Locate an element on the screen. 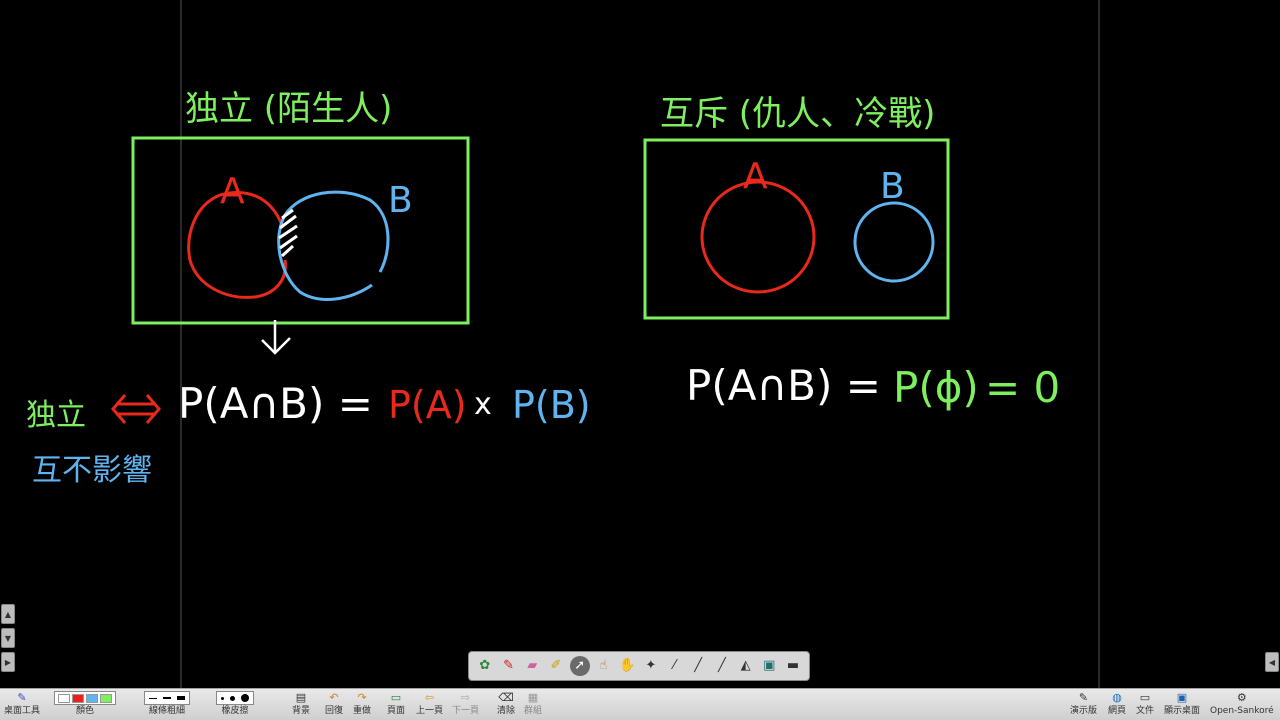  formula-left-pa: P(A) is located at coordinates (427, 405).